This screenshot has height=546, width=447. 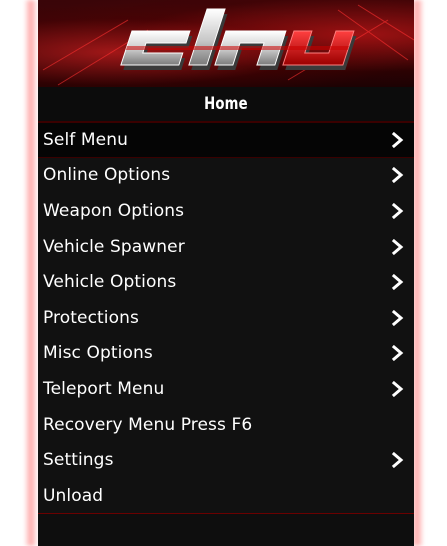 I want to click on logo-graphic, so click(x=228, y=45).